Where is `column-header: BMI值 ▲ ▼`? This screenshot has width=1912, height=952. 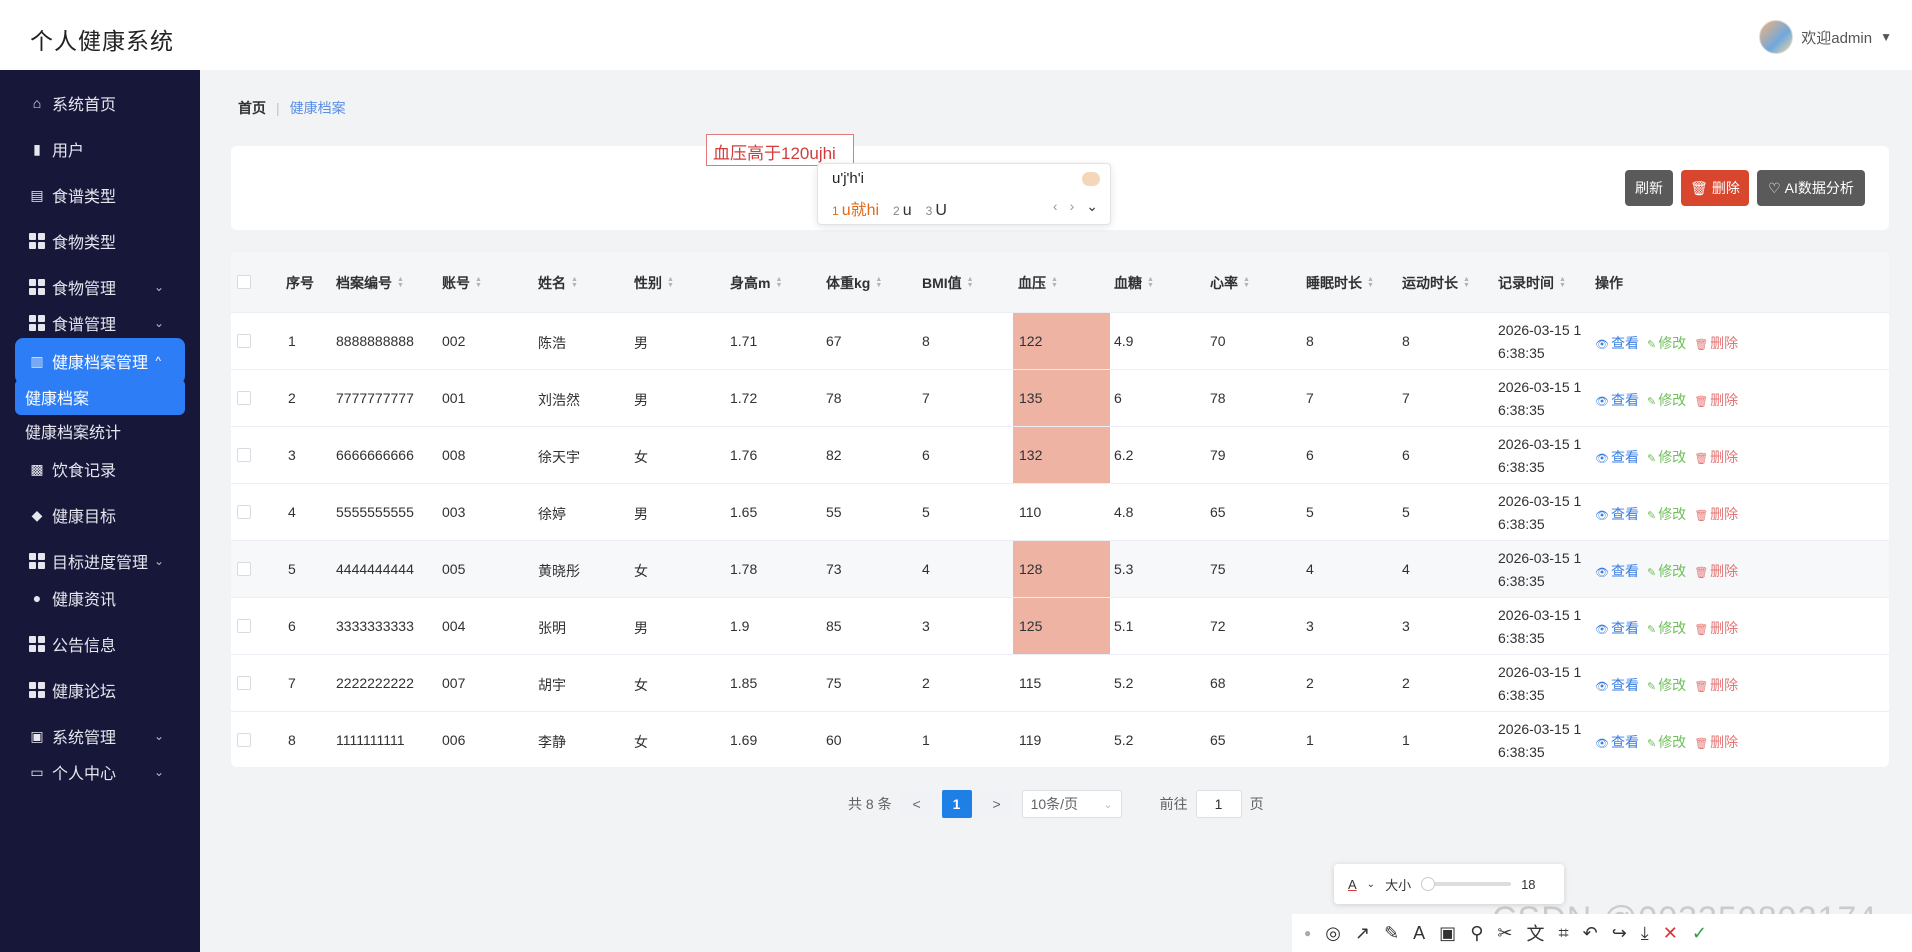 column-header: BMI值 ▲ ▼ is located at coordinates (948, 283).